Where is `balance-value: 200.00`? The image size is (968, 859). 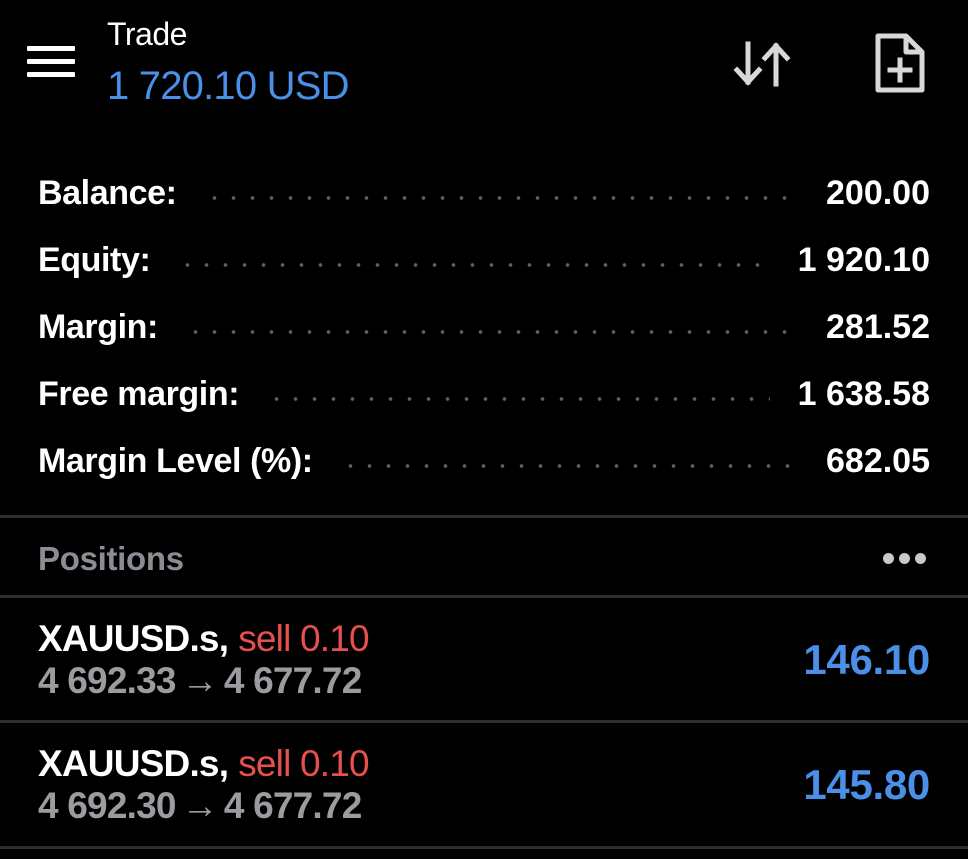
balance-value: 200.00 is located at coordinates (878, 192).